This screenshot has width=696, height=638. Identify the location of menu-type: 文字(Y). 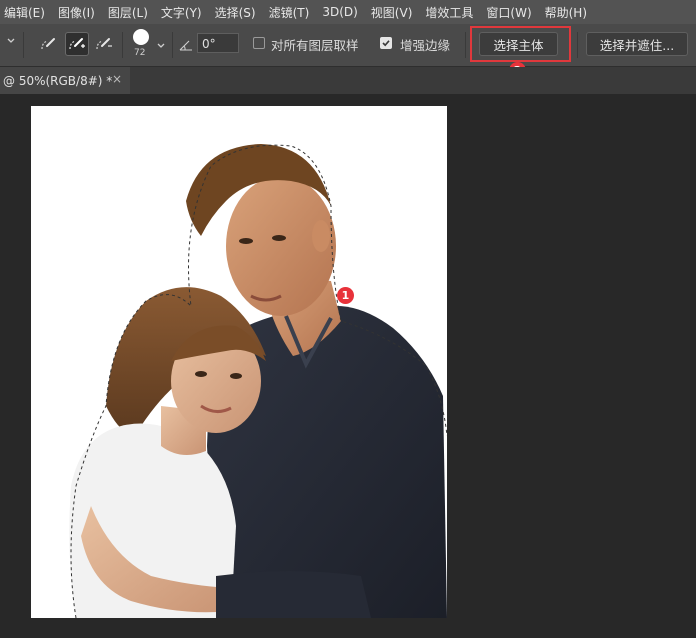
(179, 12).